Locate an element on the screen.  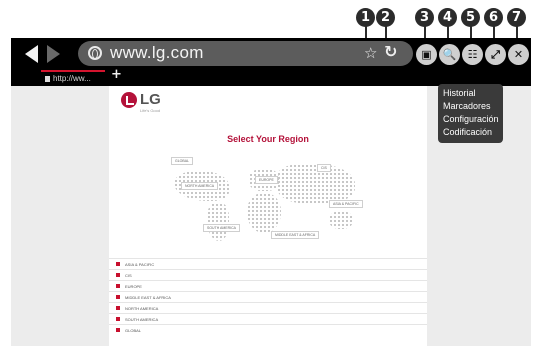
callout-3: 3 is located at coordinates (424, 17).